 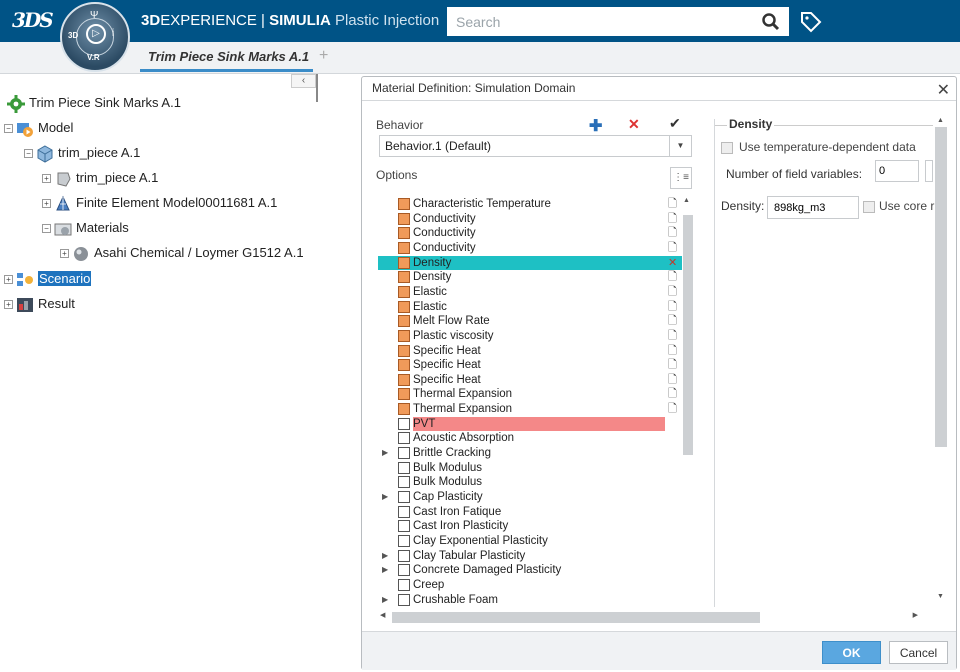 I want to click on tab-trim-piece: Trim Piece Sink Marks A.1, so click(x=226, y=59).